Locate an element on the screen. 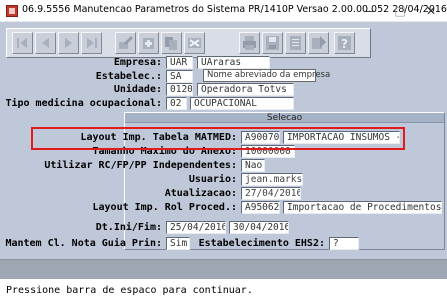 Image resolution: width=447 pixels, height=300 pixels. dates-label: Dt.Ini/Fim: is located at coordinates (128, 227).